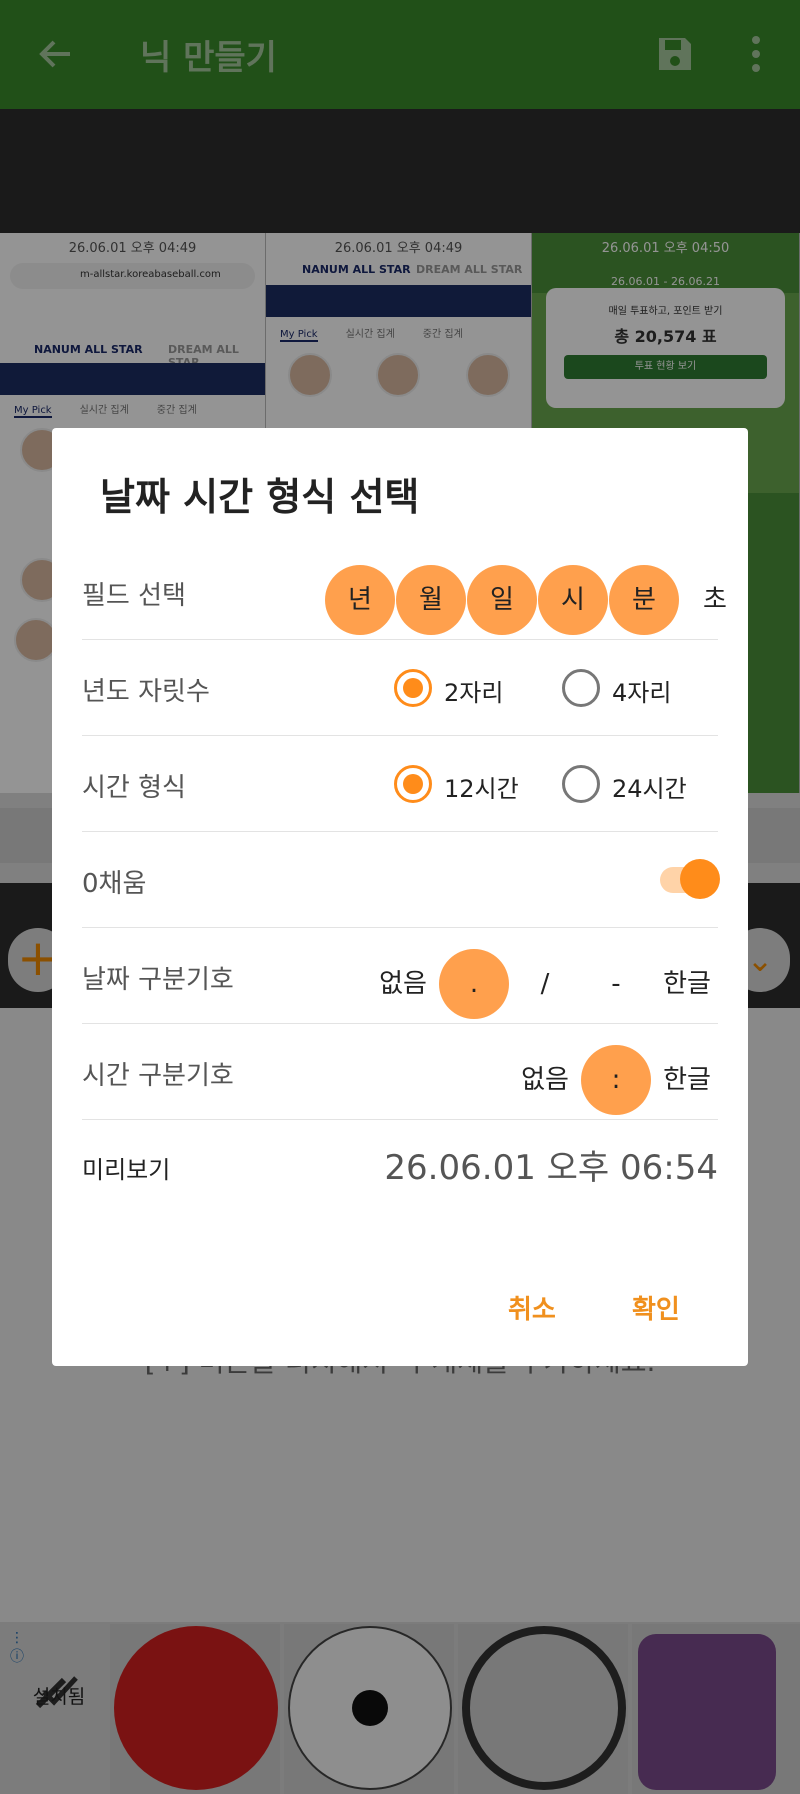  I want to click on year-2digit-label: 2자리, so click(473, 690).